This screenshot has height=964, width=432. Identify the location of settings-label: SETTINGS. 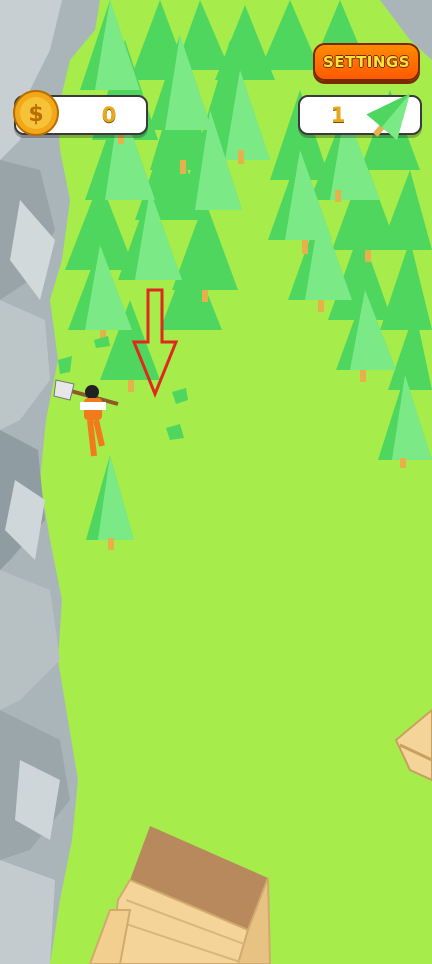
(366, 62).